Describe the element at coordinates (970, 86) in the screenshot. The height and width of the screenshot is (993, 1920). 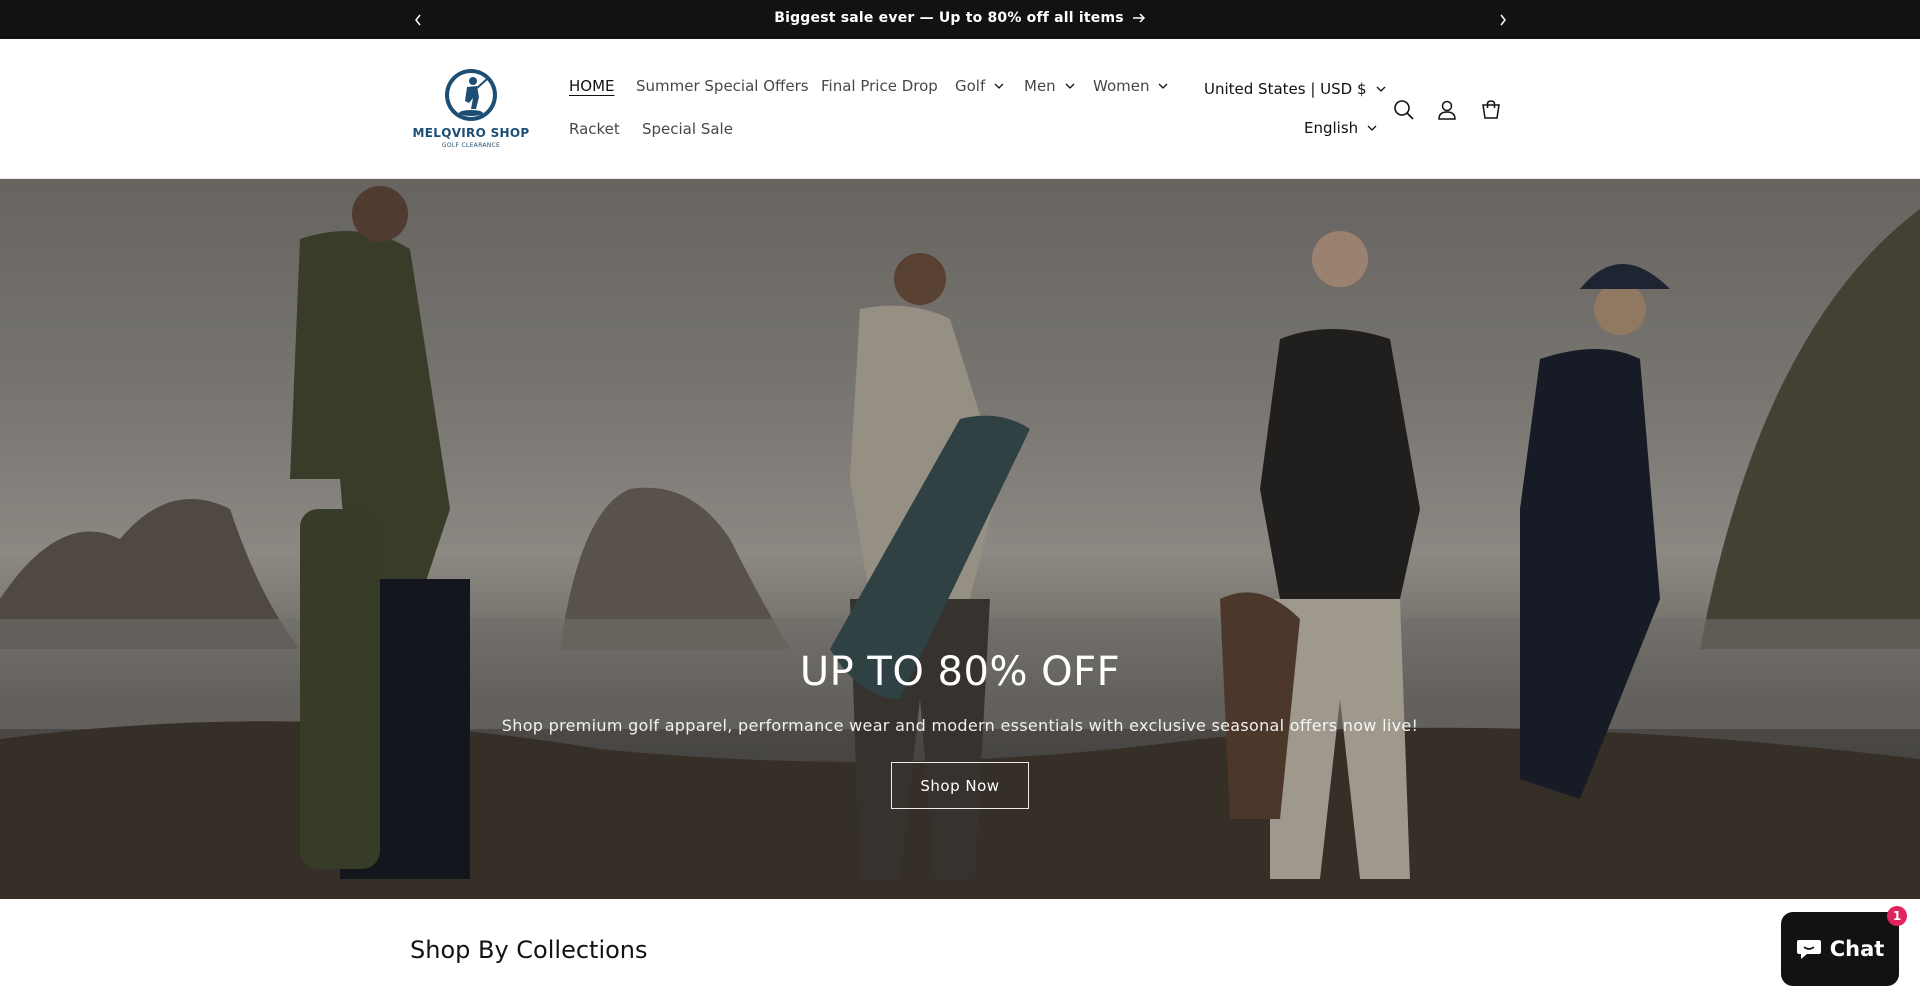
I see `nav-label: Golf` at that location.